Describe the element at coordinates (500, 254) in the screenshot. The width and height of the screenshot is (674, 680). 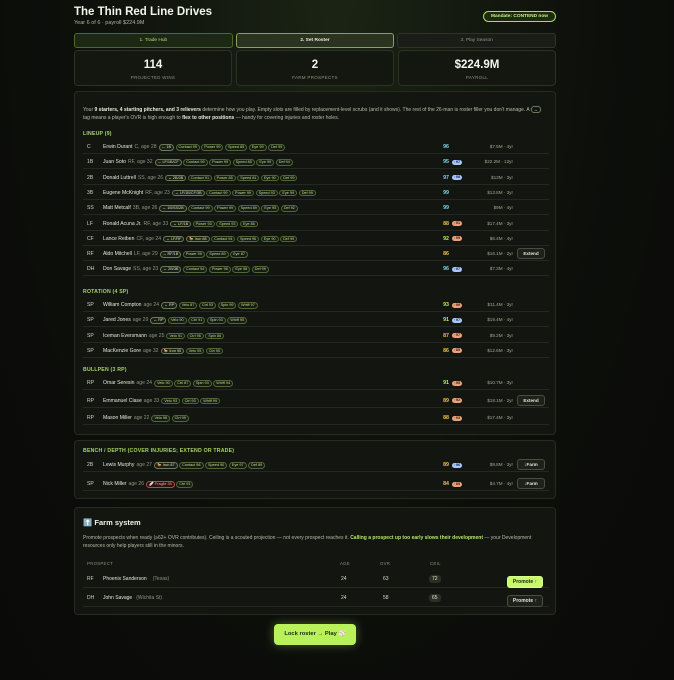
I see `player-contract: $16.1M · 2yr` at that location.